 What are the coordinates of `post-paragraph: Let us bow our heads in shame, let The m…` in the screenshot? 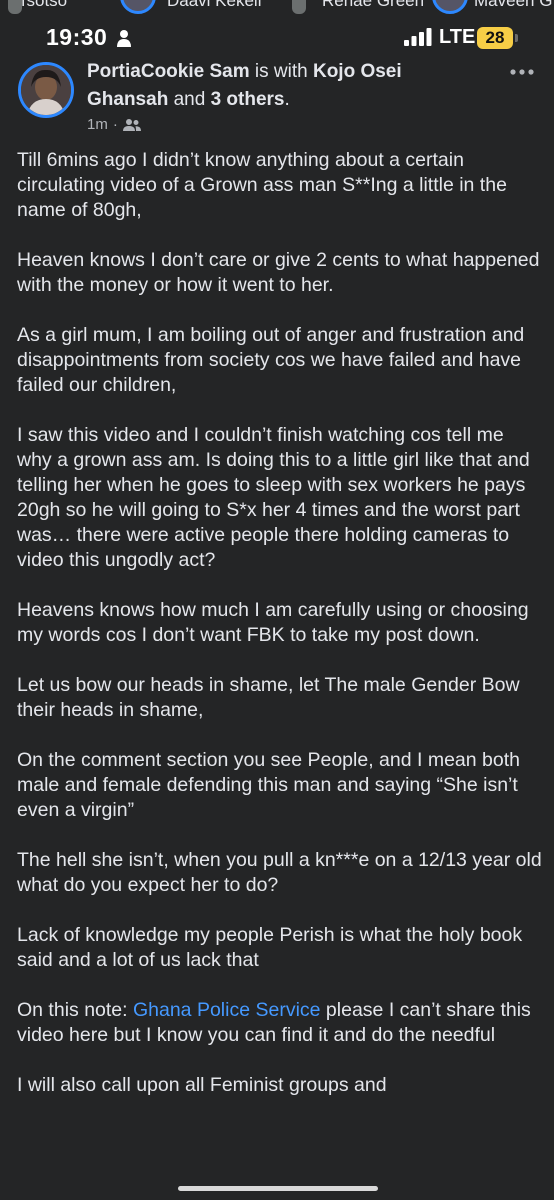 It's located at (268, 697).